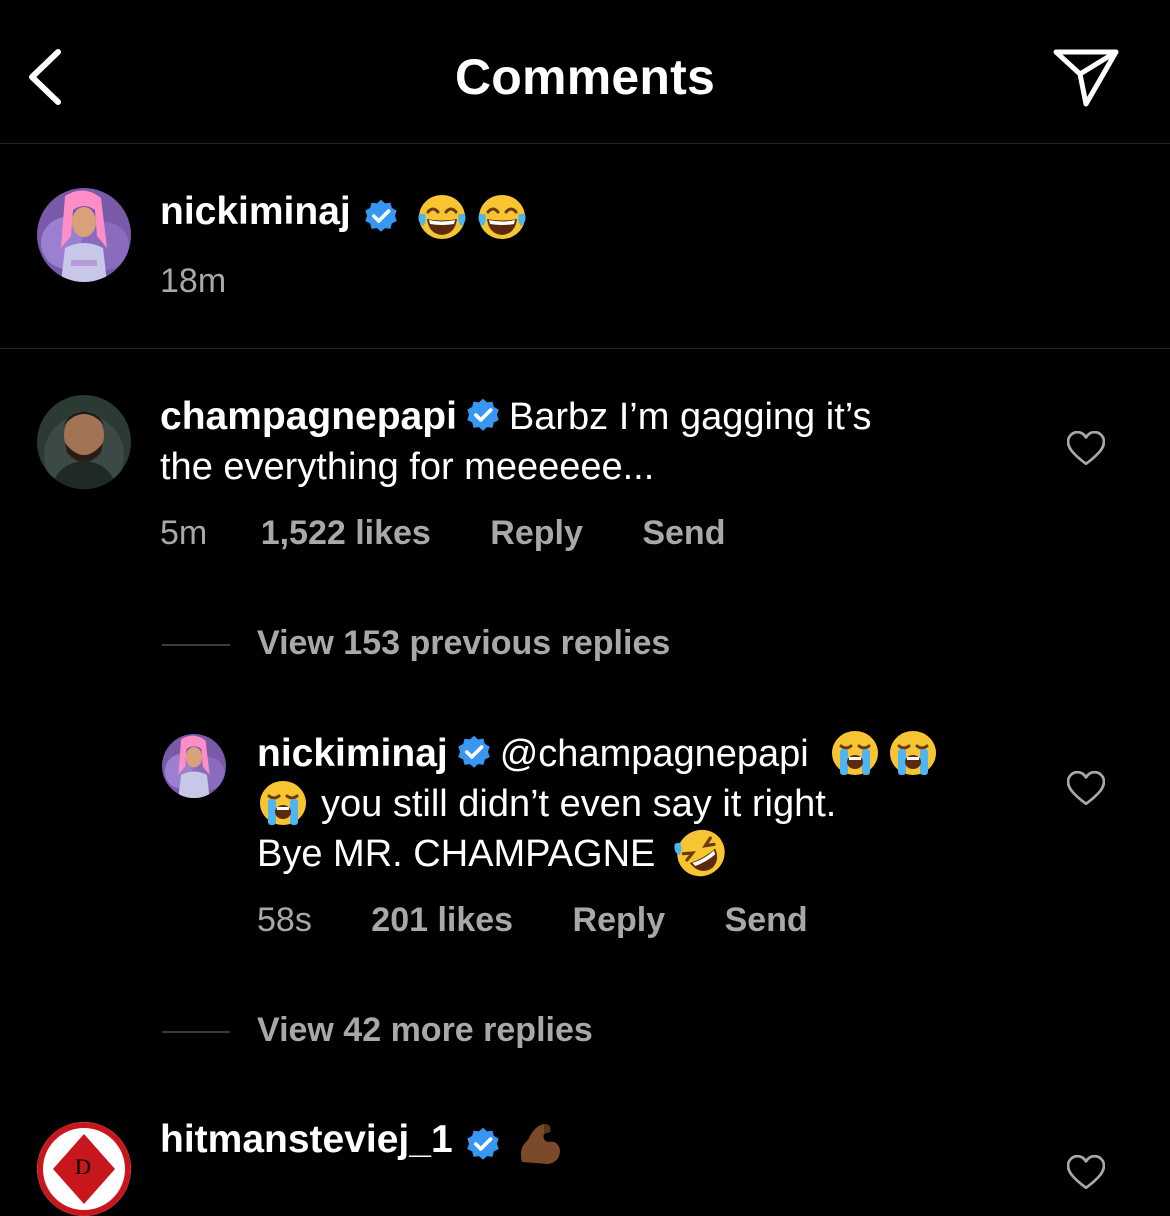 The image size is (1170, 1216). What do you see at coordinates (346, 533) in the screenshot?
I see `likes-count: 1,522 likes` at bounding box center [346, 533].